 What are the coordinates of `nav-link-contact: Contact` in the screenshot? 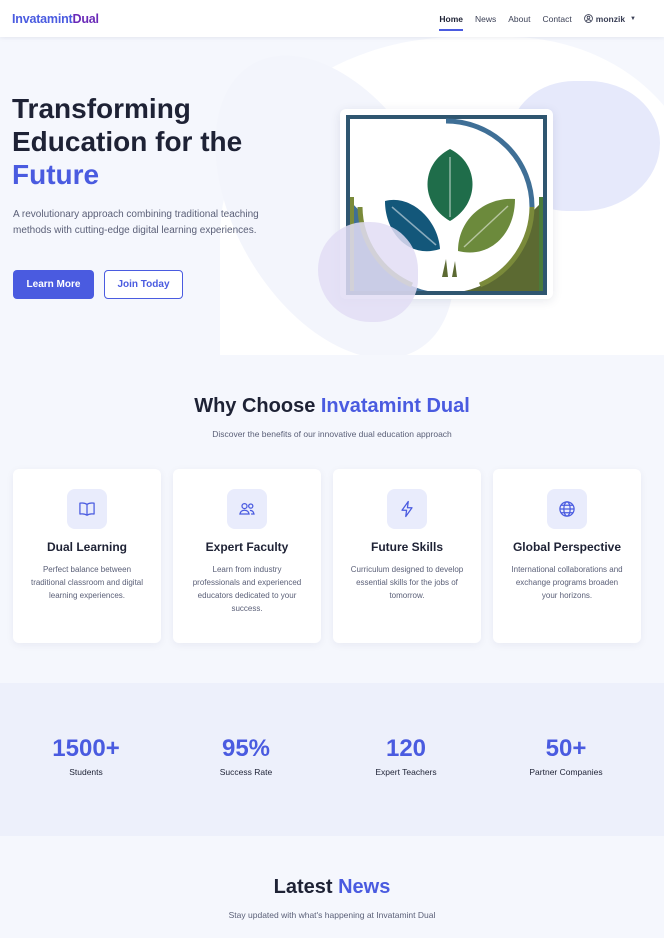 It's located at (556, 19).